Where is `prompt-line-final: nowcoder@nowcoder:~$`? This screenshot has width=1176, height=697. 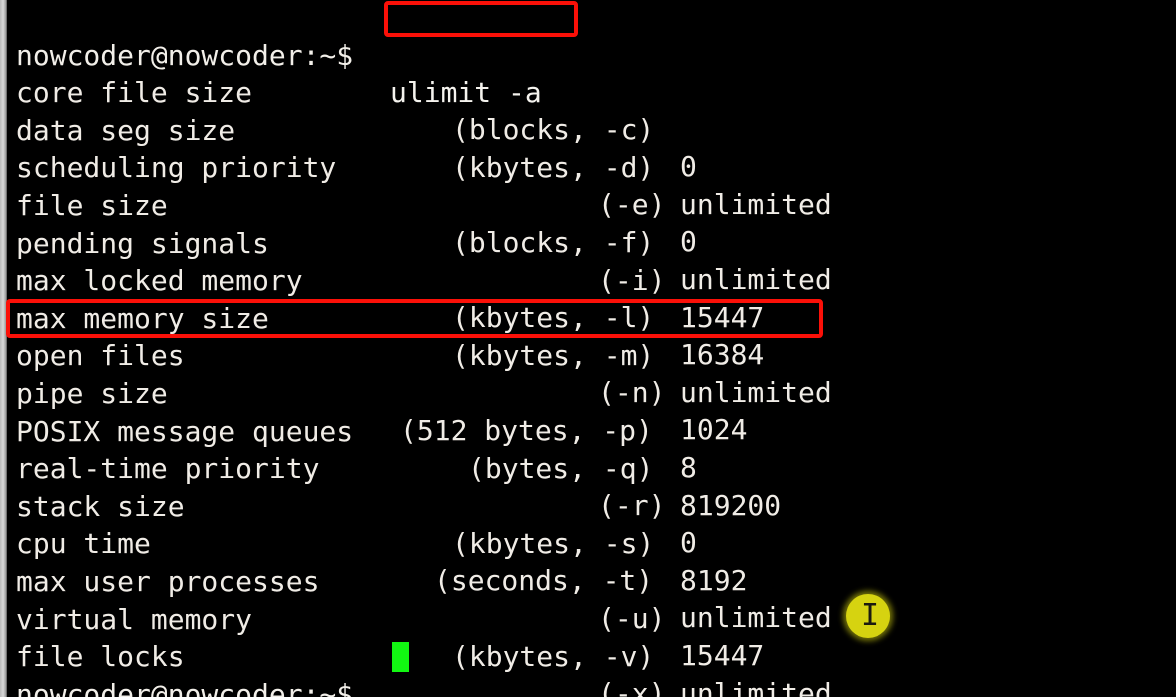 prompt-line-final: nowcoder@nowcoder:~$ is located at coordinates (588, 668).